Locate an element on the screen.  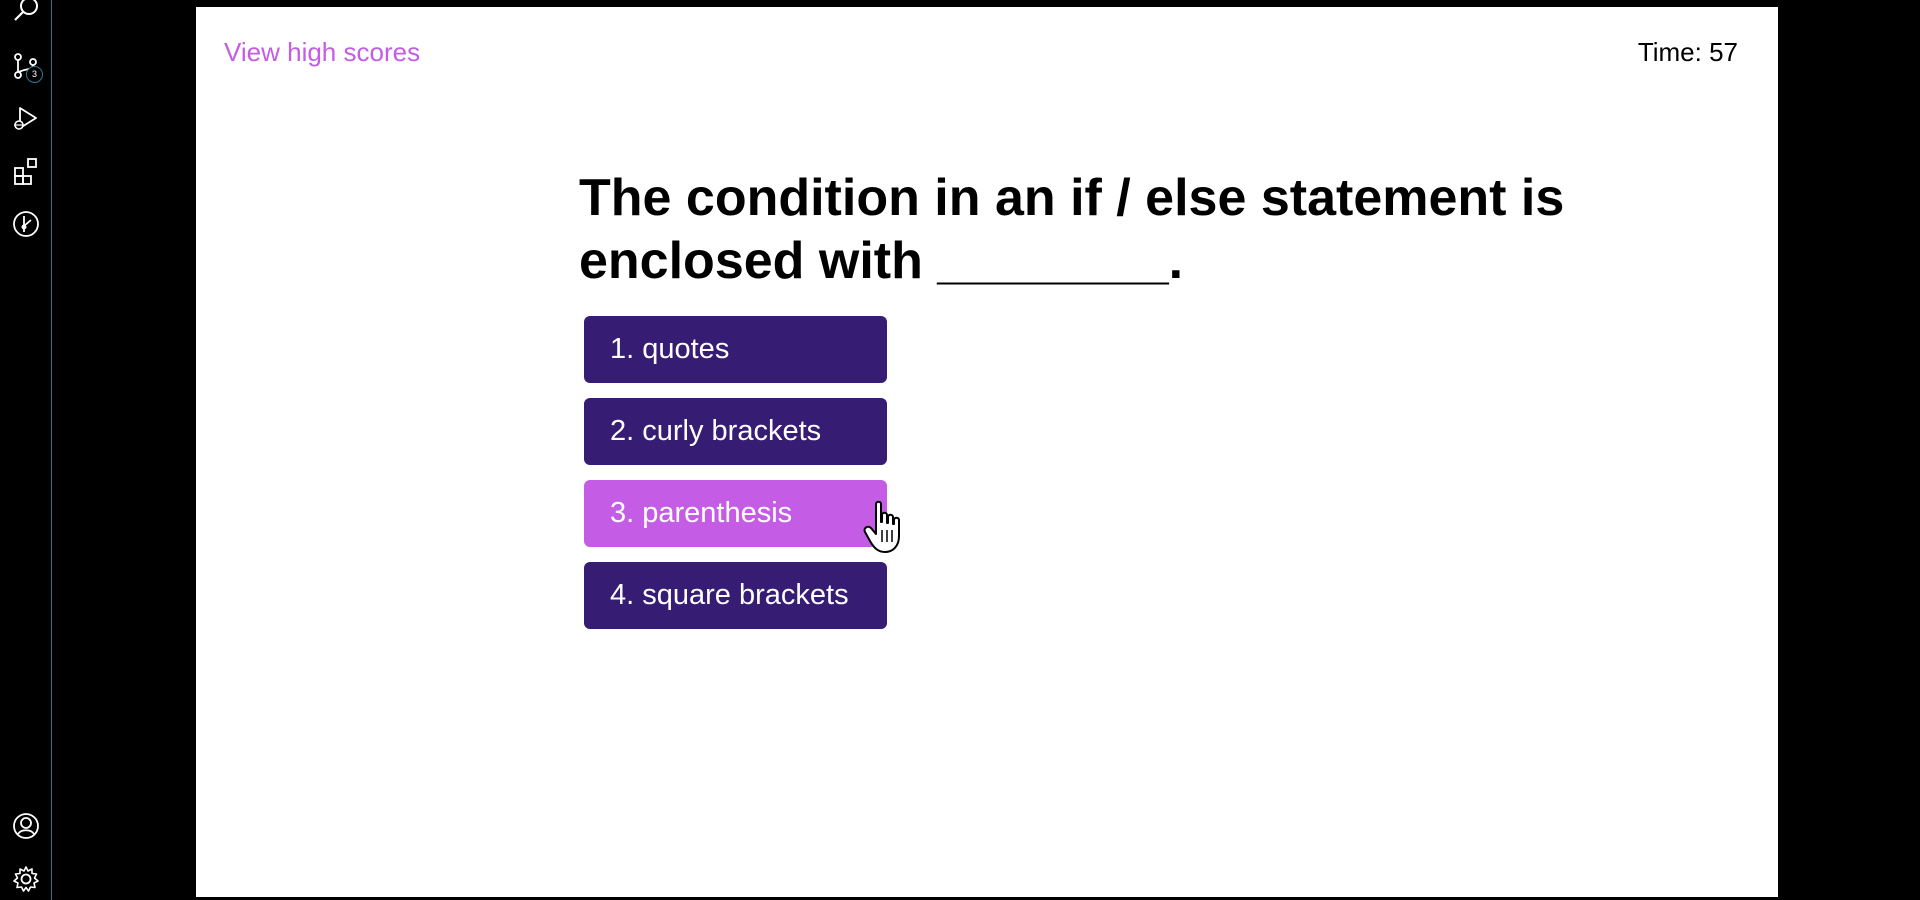
answer-button-2: 2. curly brackets is located at coordinates (735, 431).